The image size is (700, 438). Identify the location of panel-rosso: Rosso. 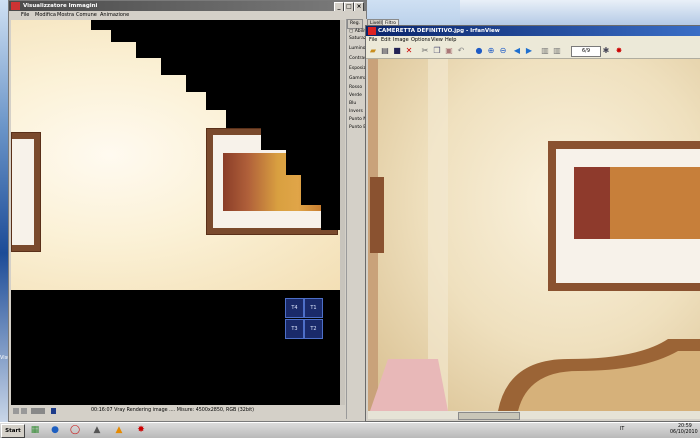
(355, 87).